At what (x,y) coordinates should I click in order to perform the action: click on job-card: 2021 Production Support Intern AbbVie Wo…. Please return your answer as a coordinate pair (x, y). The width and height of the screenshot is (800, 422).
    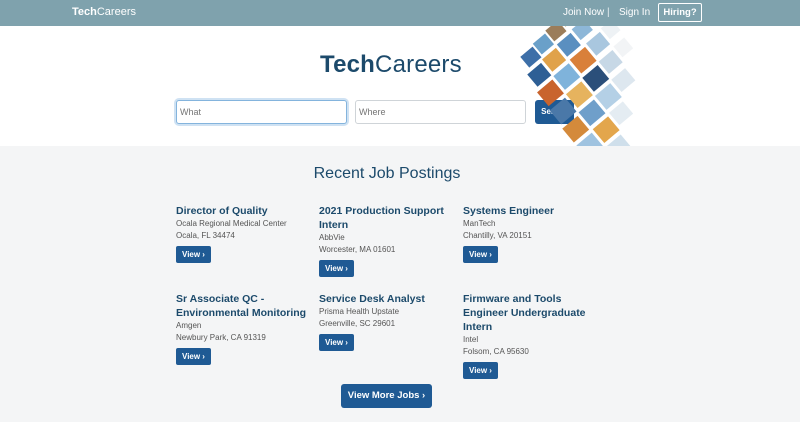
    Looking at the image, I should click on (389, 240).